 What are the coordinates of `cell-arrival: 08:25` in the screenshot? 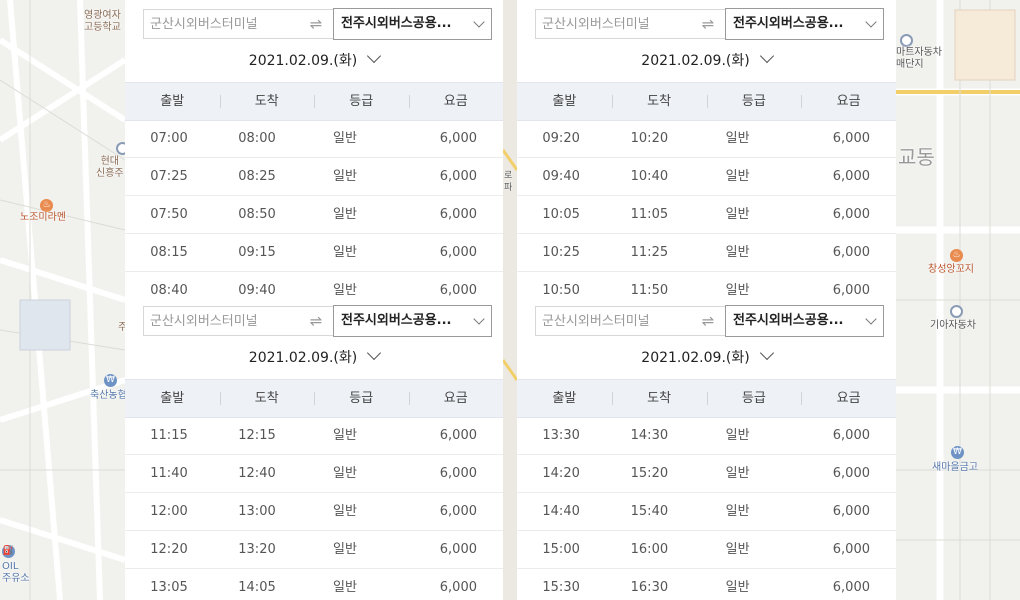 It's located at (257, 176).